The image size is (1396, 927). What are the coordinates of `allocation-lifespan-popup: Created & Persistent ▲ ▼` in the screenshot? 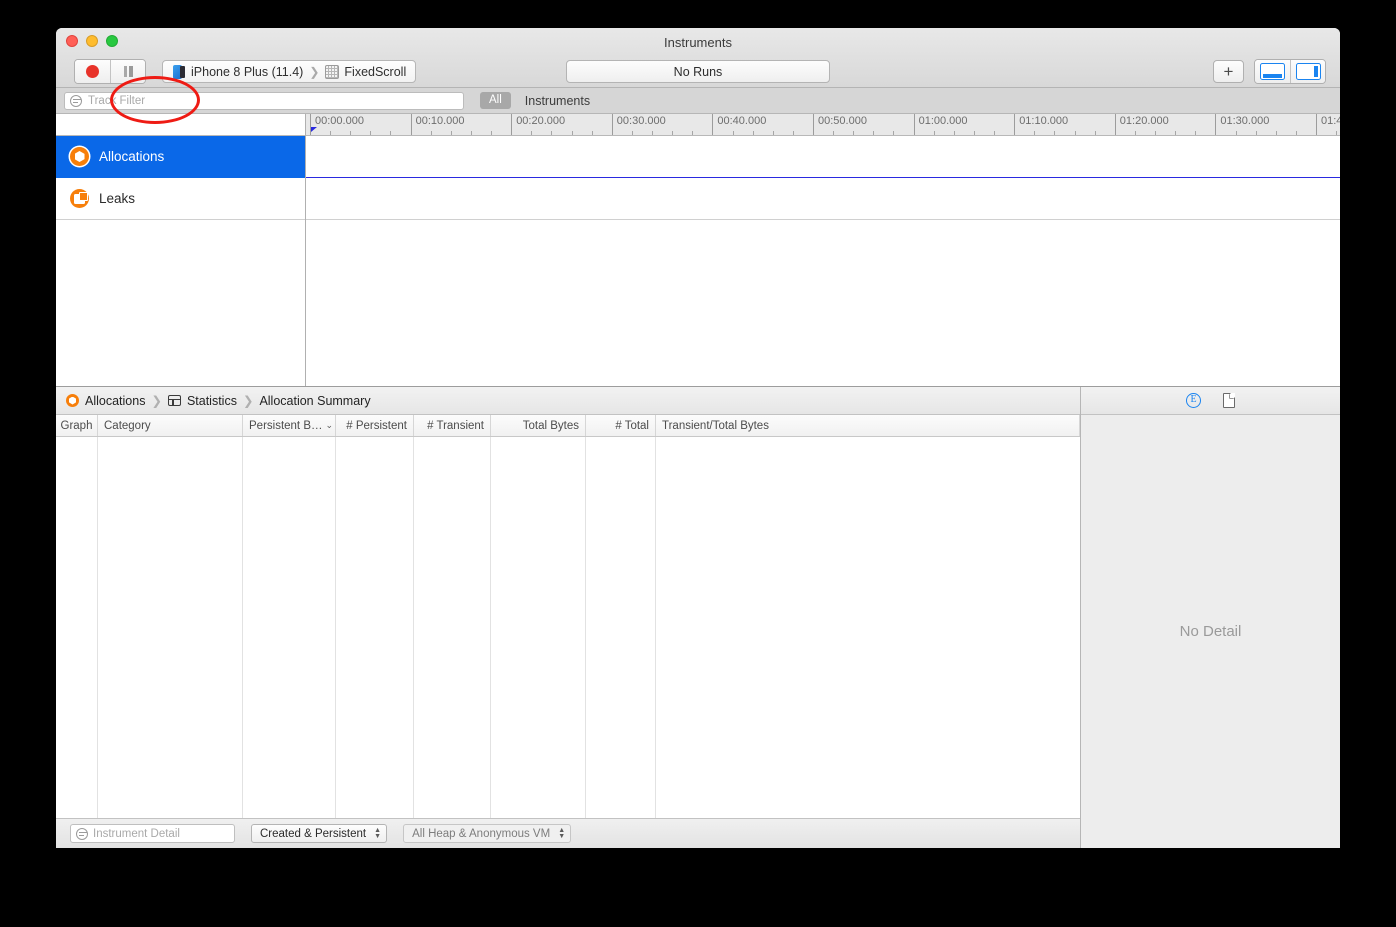 It's located at (319, 833).